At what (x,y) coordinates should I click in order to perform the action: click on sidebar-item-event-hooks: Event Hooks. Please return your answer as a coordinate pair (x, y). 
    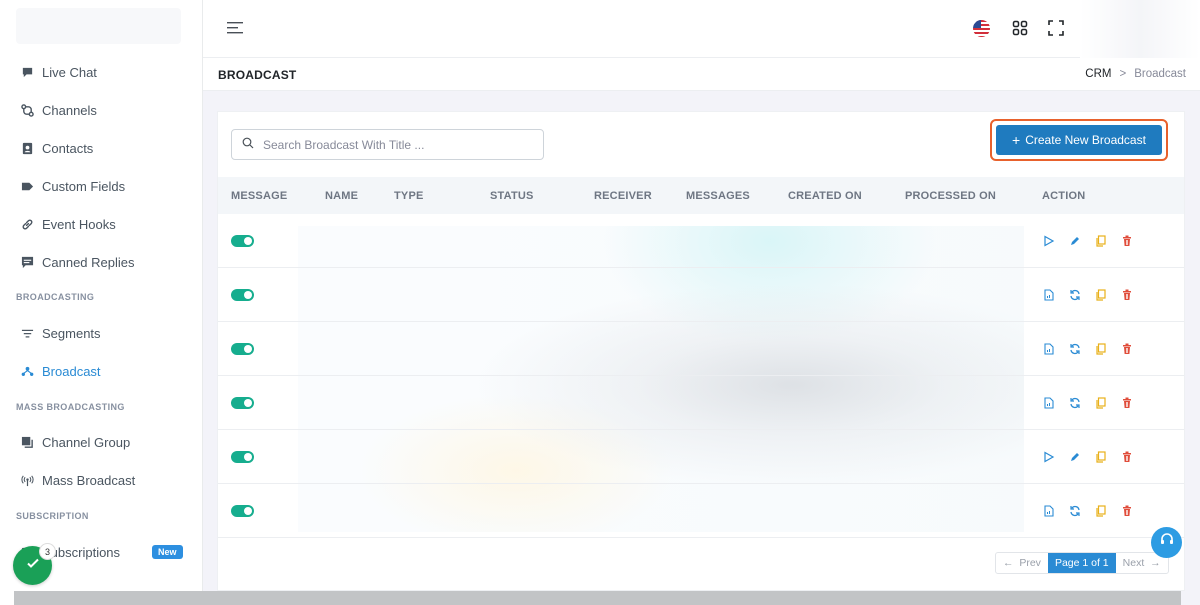
    Looking at the image, I should click on (68, 224).